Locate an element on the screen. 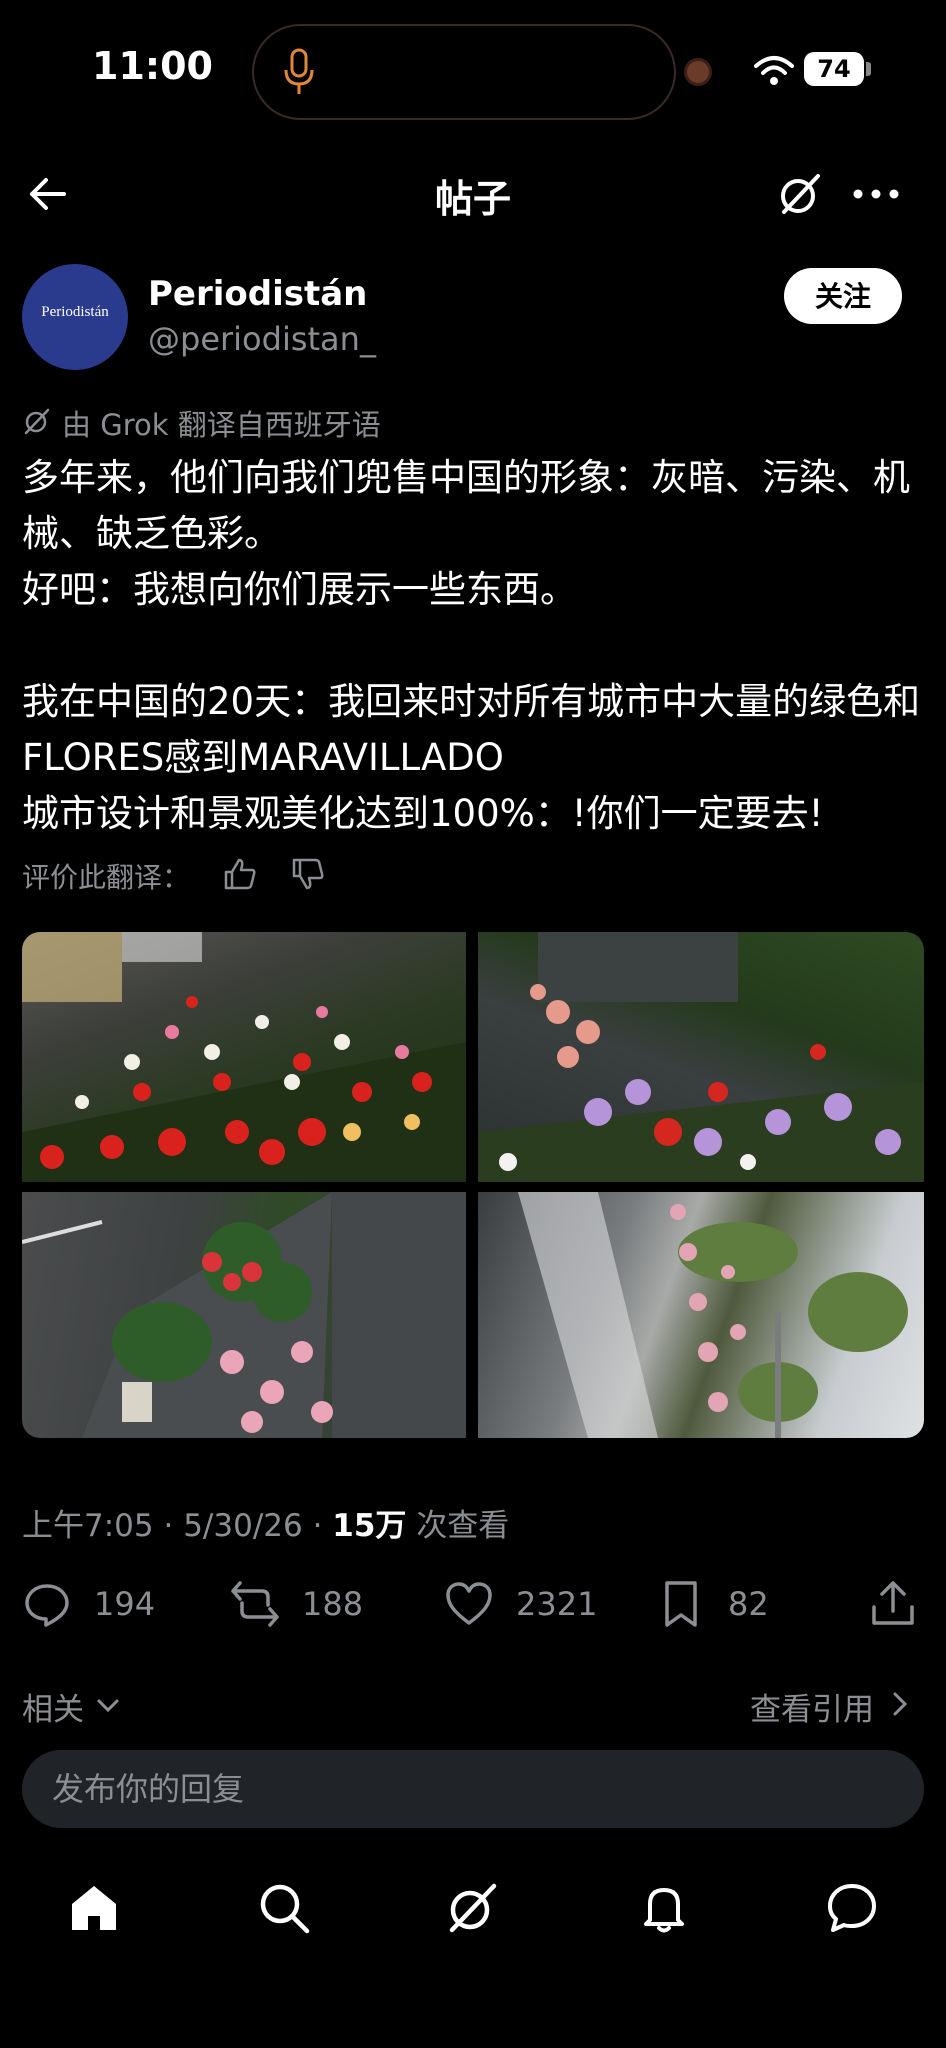 This screenshot has width=946, height=2048. avatar: Periodistán is located at coordinates (75, 317).